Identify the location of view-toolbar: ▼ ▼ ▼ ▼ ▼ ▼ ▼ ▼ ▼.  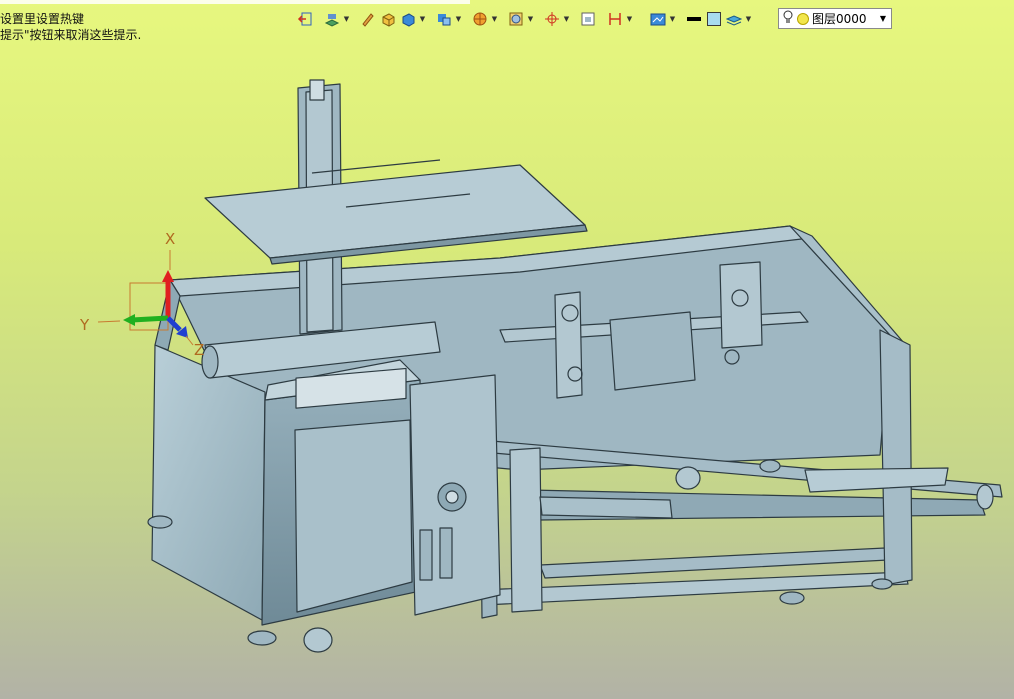
(524, 19).